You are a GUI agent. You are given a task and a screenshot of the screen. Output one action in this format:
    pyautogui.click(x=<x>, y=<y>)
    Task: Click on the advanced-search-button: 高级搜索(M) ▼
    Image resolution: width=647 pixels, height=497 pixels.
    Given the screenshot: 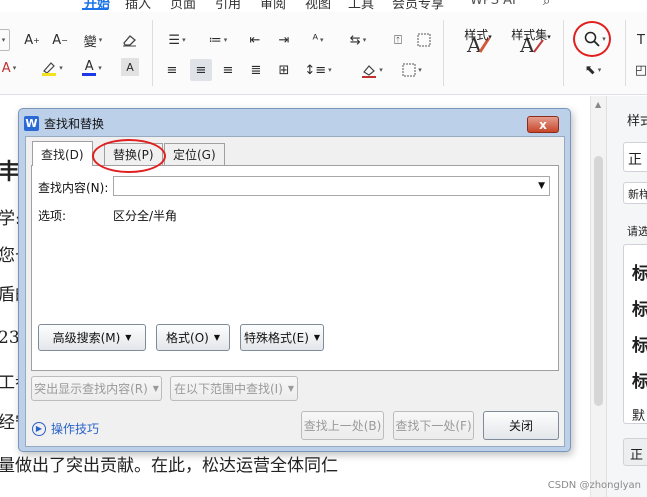 What is the action you would take?
    pyautogui.click(x=92, y=337)
    